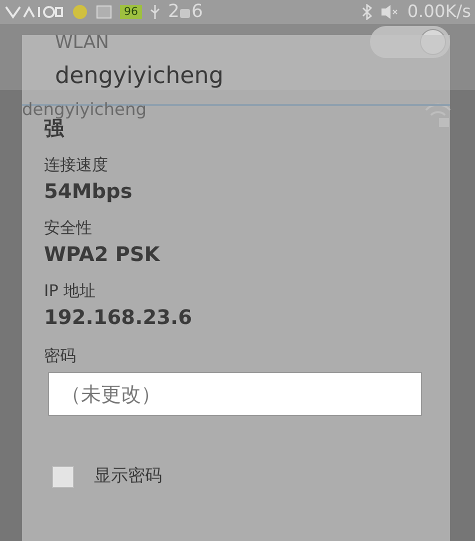 Image resolution: width=475 pixels, height=541 pixels. I want to click on usb-icon, so click(155, 12).